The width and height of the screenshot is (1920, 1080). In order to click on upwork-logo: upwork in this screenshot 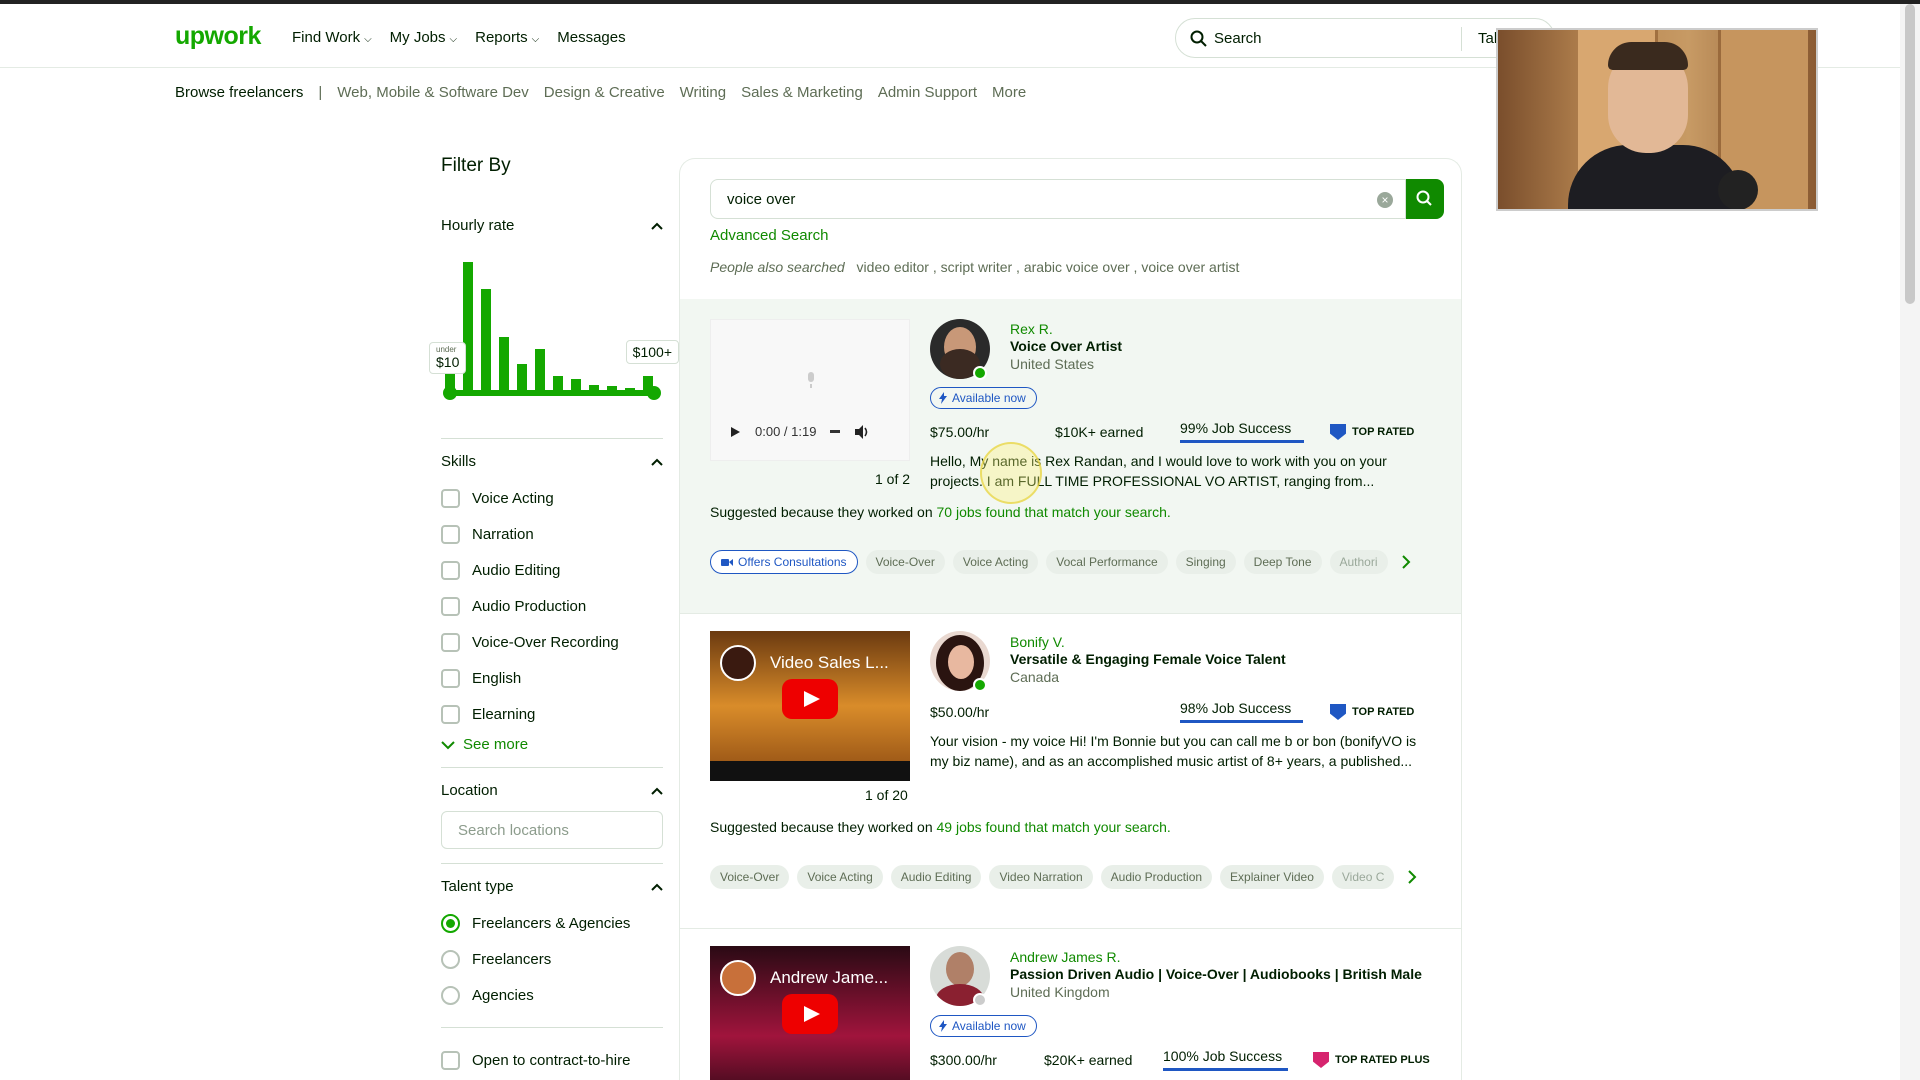, I will do `click(218, 36)`.